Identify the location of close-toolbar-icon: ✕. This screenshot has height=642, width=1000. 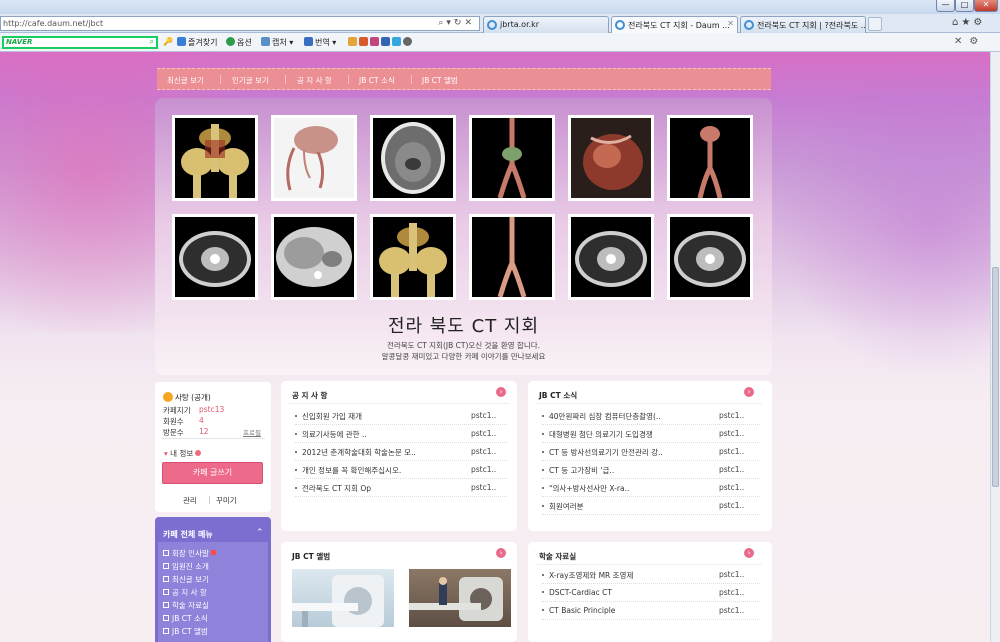
(961, 41).